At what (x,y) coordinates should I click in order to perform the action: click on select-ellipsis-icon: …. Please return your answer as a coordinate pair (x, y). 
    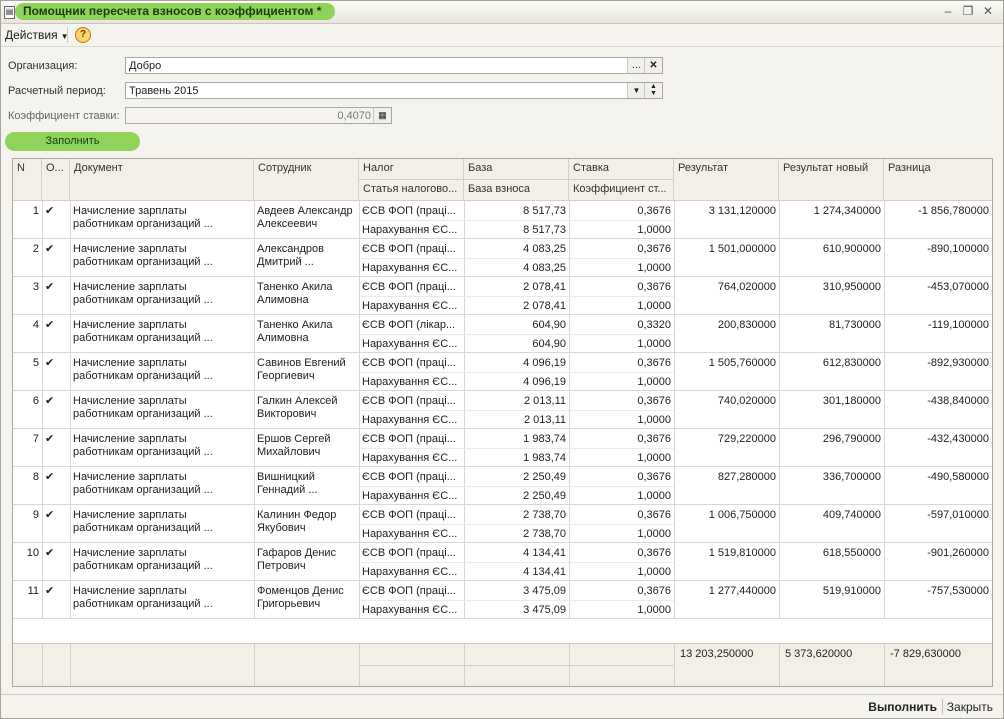
    Looking at the image, I should click on (636, 65).